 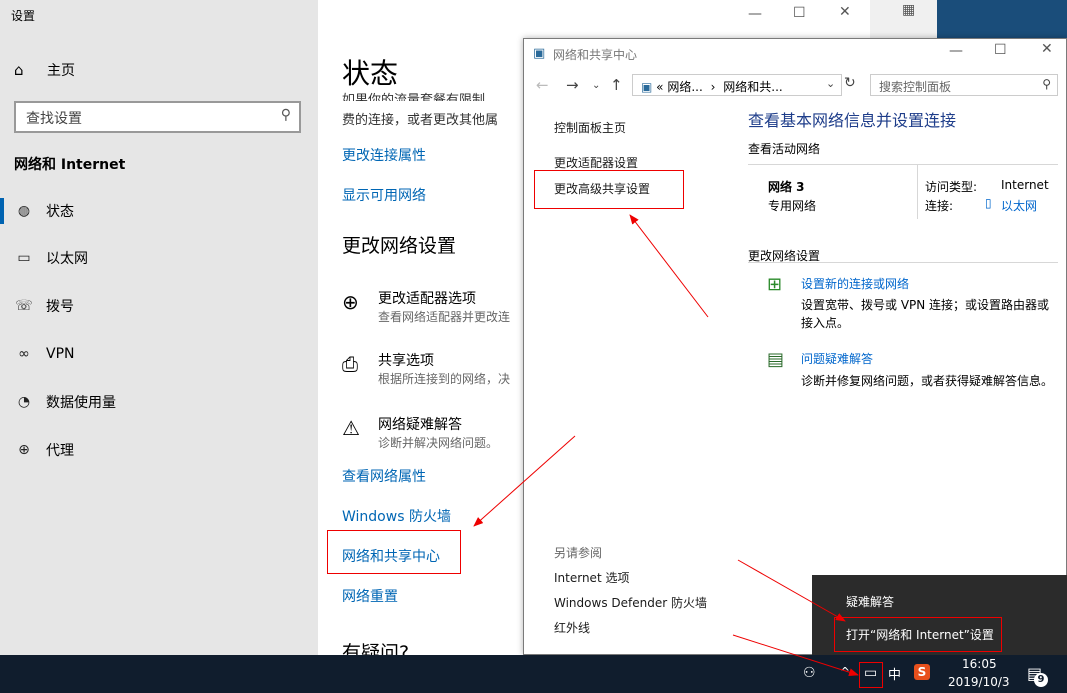 I want to click on background-window: ▦, so click(x=903, y=20).